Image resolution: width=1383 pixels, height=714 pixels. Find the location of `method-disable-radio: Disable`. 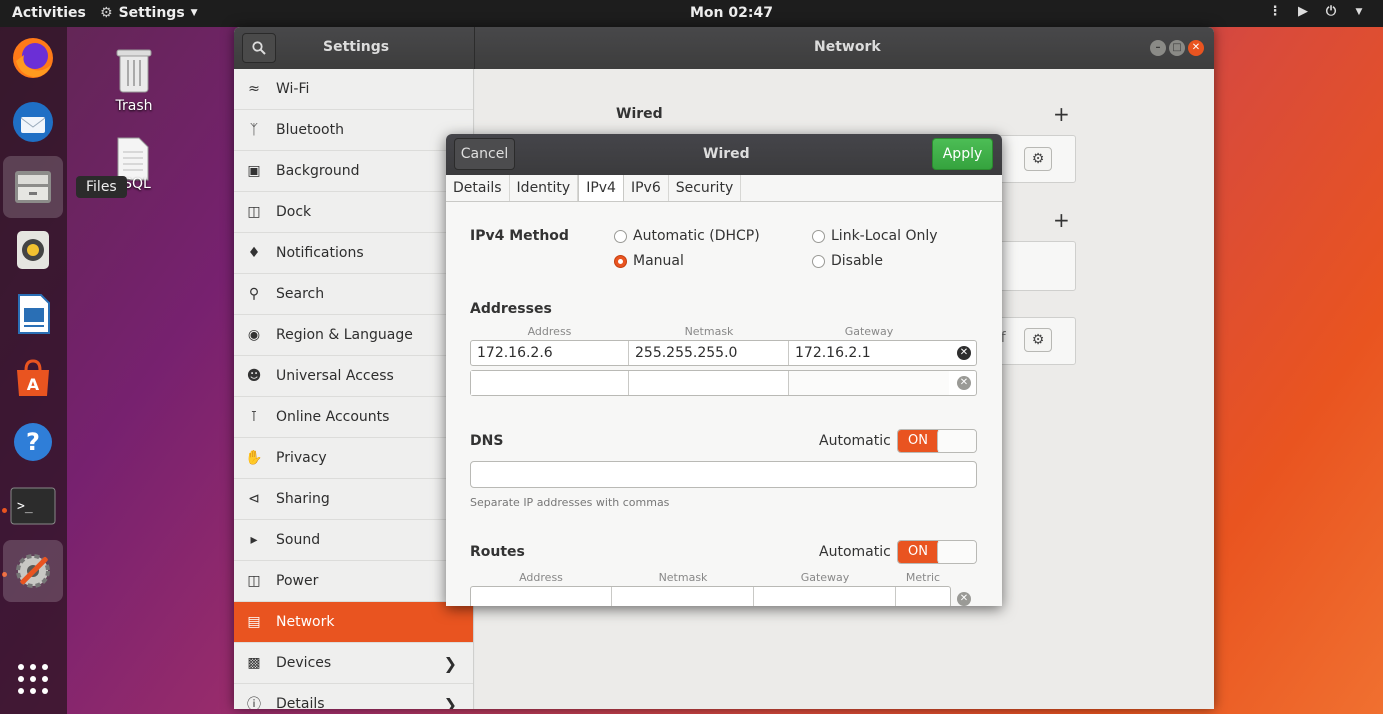

method-disable-radio: Disable is located at coordinates (847, 261).